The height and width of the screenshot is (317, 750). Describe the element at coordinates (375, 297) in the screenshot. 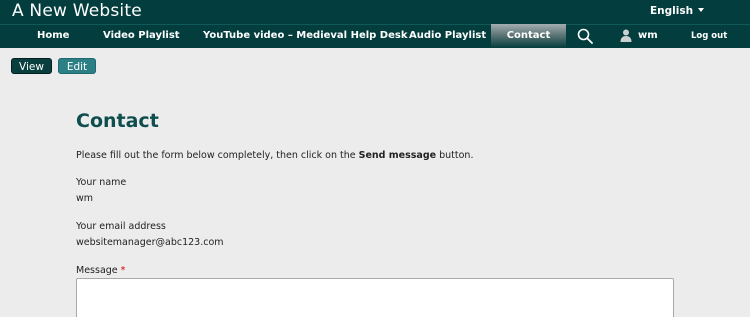

I see `message-field` at that location.